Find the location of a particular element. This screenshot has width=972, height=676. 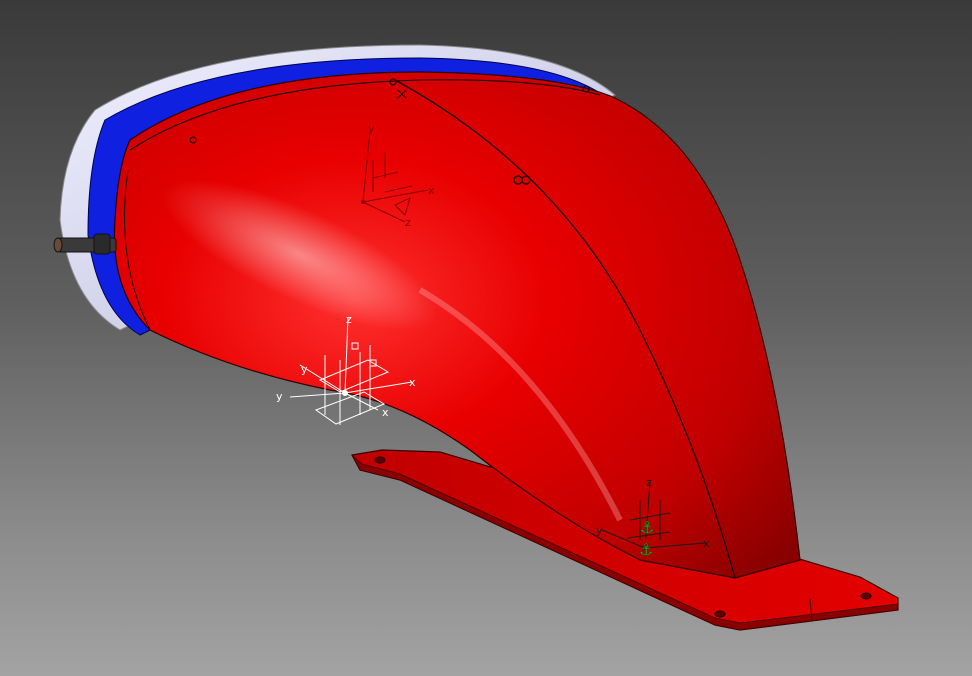

axis-label-x2: x is located at coordinates (385, 412).